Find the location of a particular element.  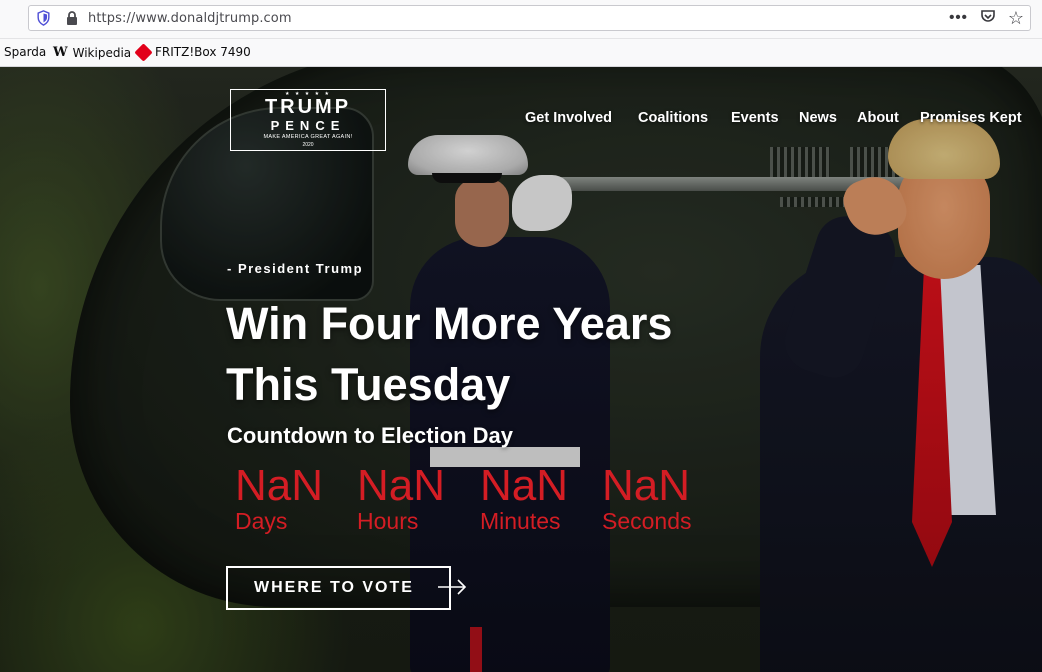

countdown-label: Minutes is located at coordinates (520, 521).